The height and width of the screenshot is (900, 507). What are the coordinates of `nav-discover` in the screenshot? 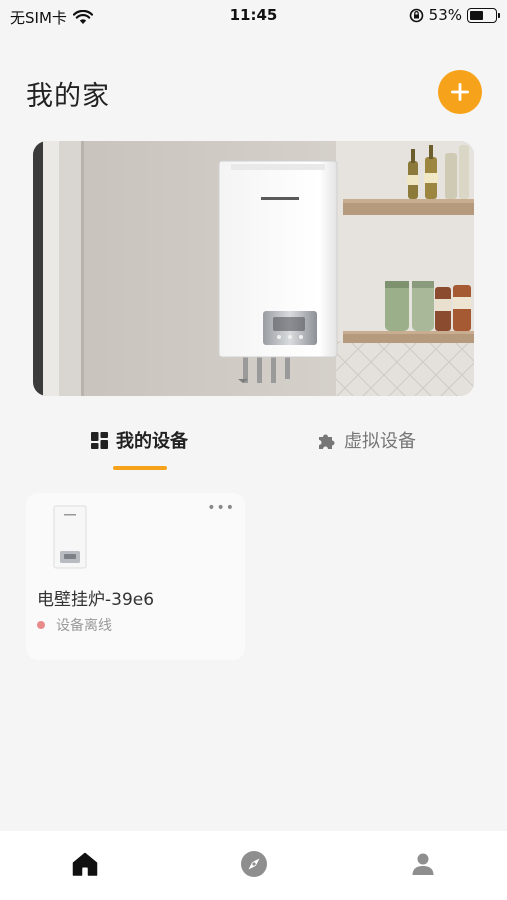 It's located at (254, 864).